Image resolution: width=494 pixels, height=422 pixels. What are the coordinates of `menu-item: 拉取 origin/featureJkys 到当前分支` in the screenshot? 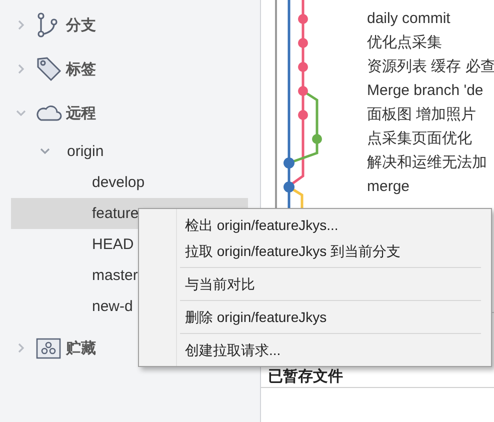 It's located at (315, 251).